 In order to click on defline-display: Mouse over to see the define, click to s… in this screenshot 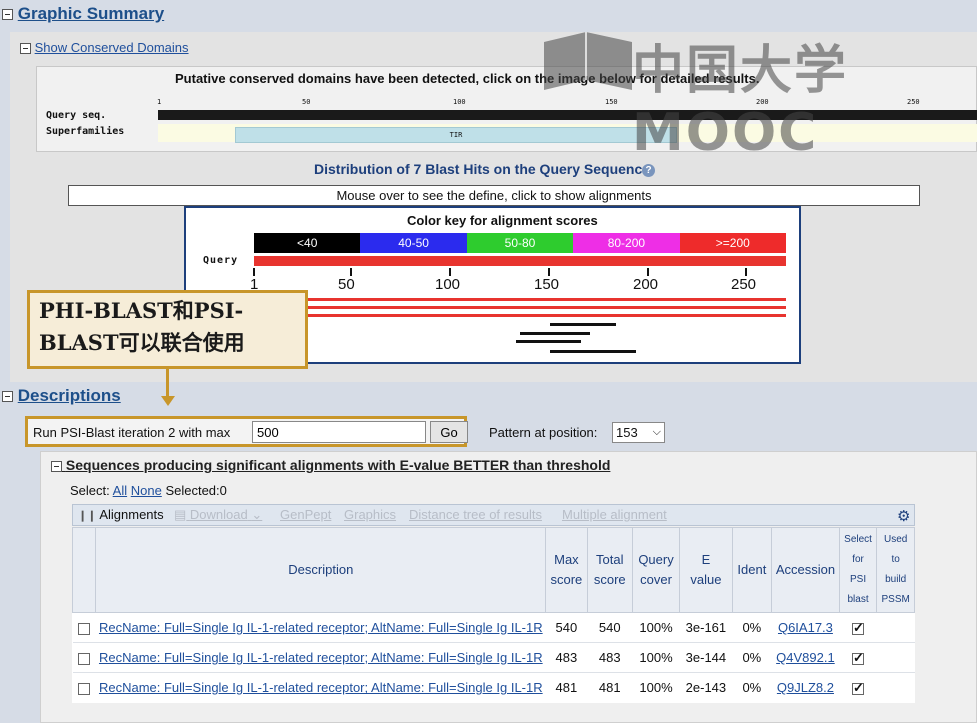, I will do `click(494, 195)`.